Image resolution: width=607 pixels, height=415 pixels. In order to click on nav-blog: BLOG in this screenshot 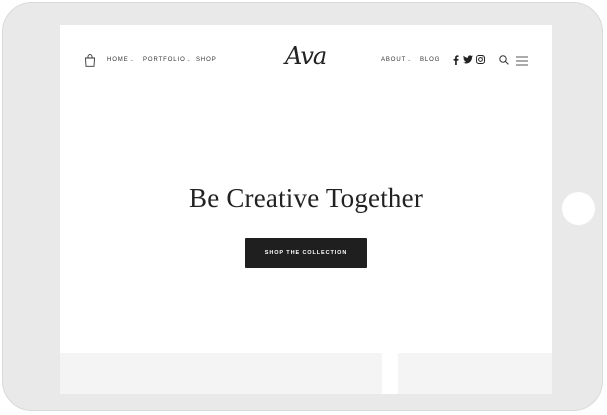, I will do `click(430, 60)`.